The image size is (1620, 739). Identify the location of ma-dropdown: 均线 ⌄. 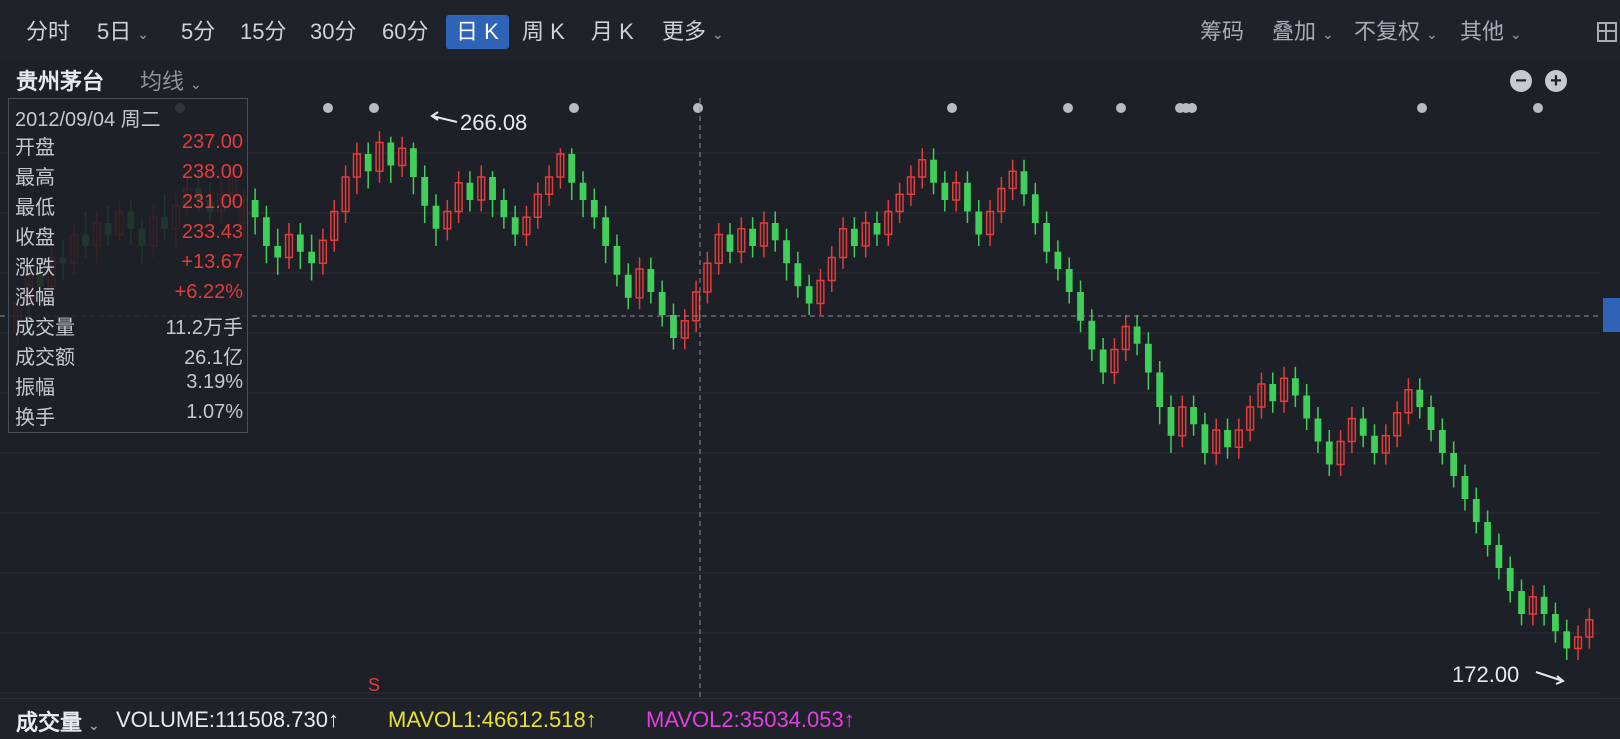
(171, 80).